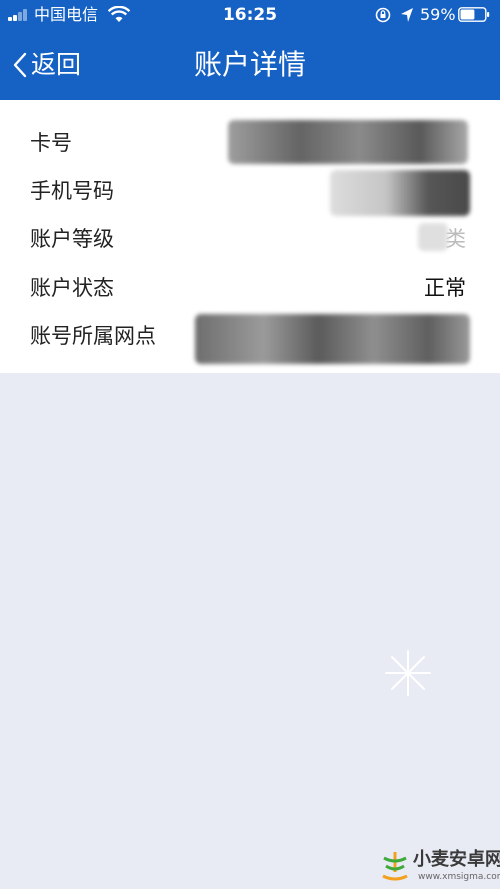 Image resolution: width=500 pixels, height=889 pixels. I want to click on status-bar: 中国电信 16:25 59%, so click(250, 15).